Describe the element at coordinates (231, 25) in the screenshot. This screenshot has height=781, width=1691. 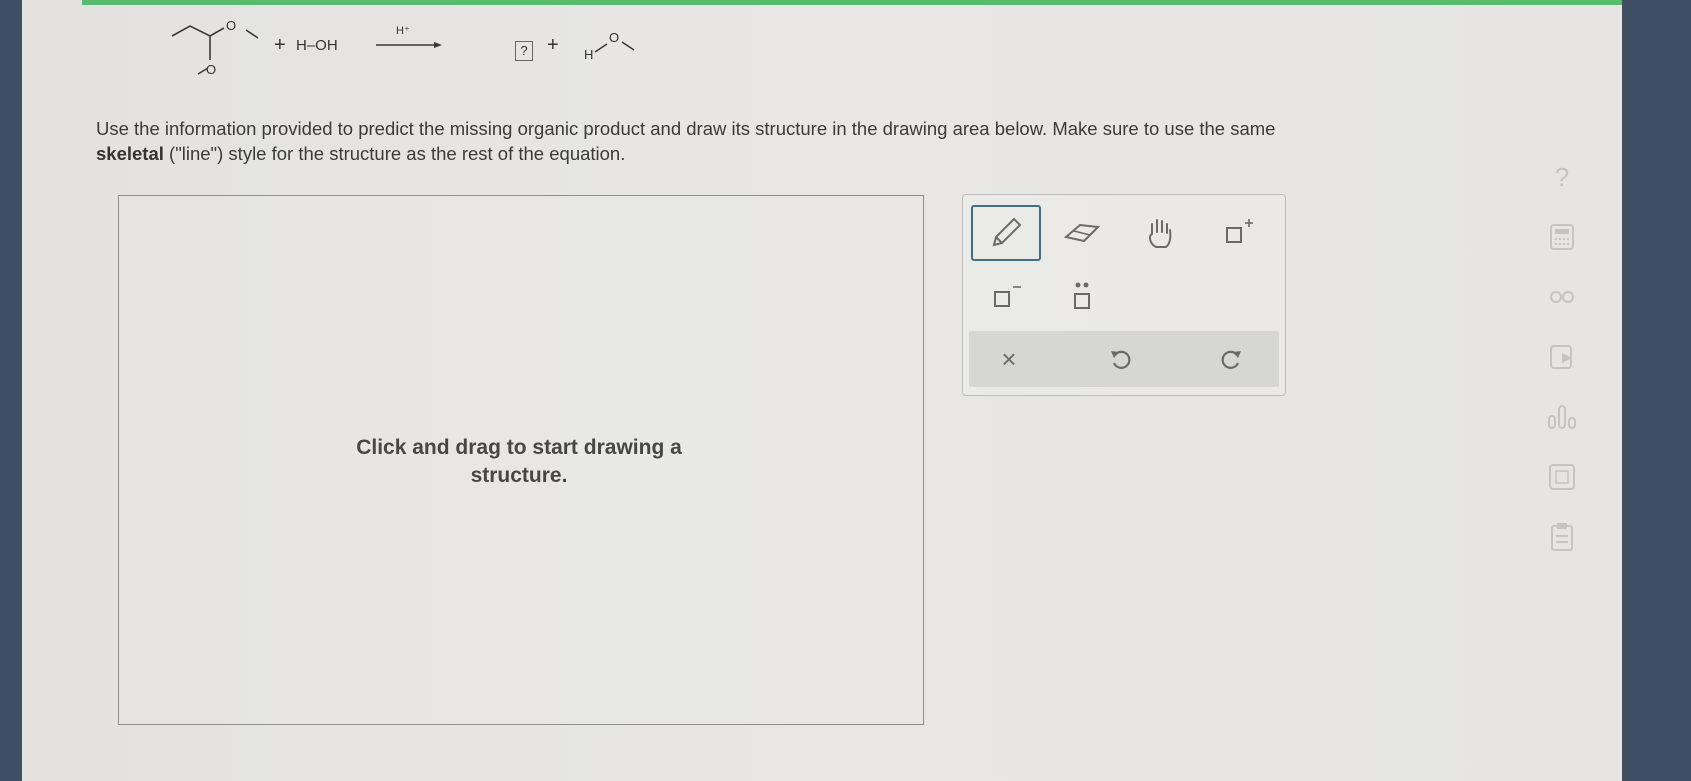
I see `oxygen-label-top: O` at that location.